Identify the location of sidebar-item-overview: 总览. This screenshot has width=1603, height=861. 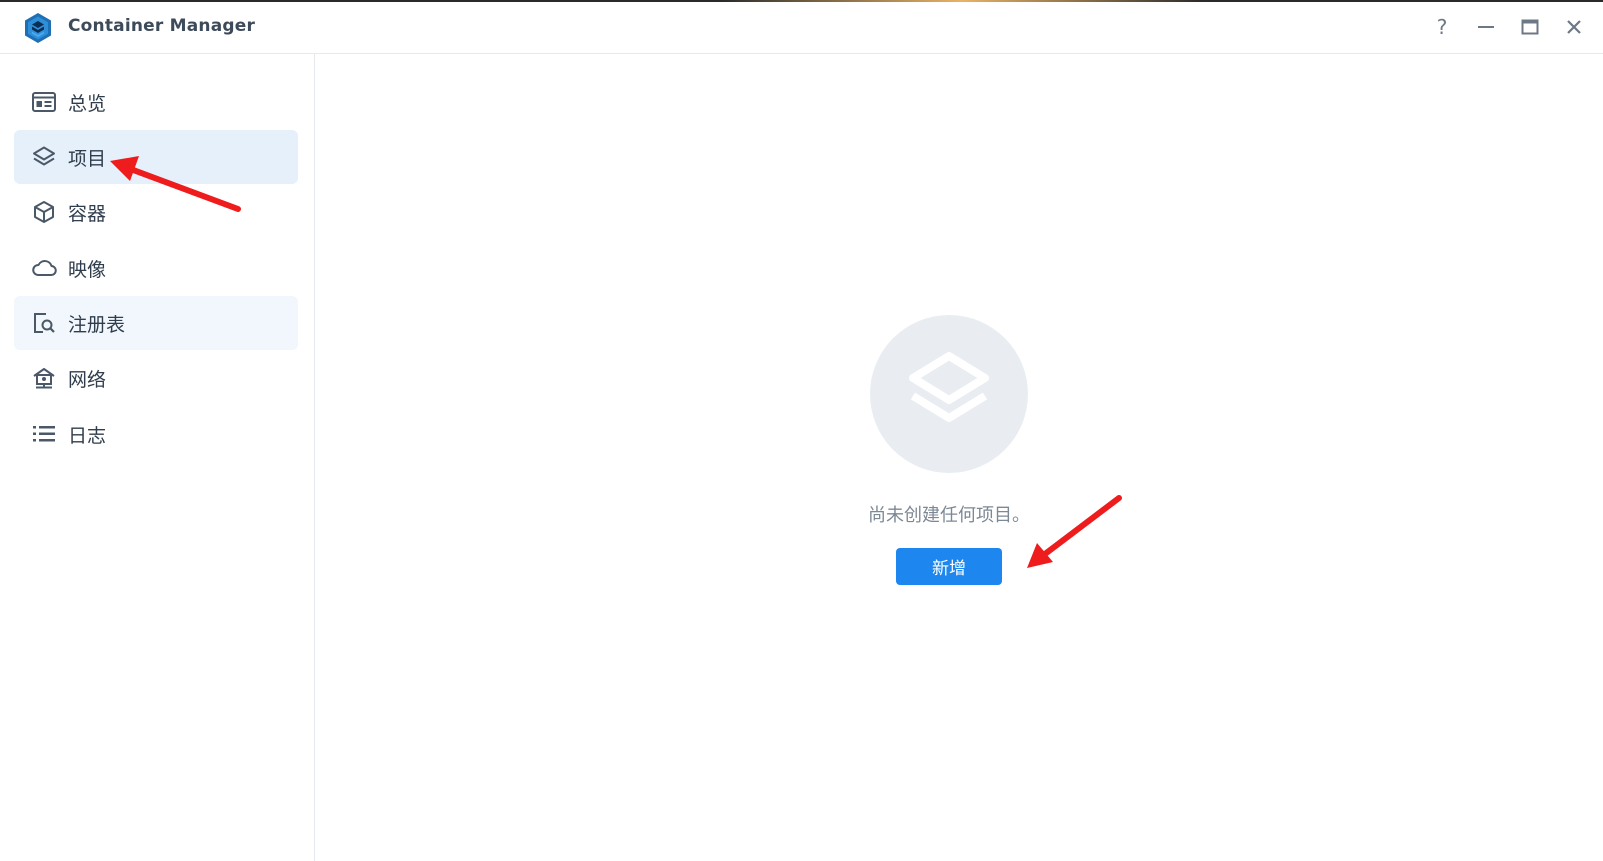
(156, 102).